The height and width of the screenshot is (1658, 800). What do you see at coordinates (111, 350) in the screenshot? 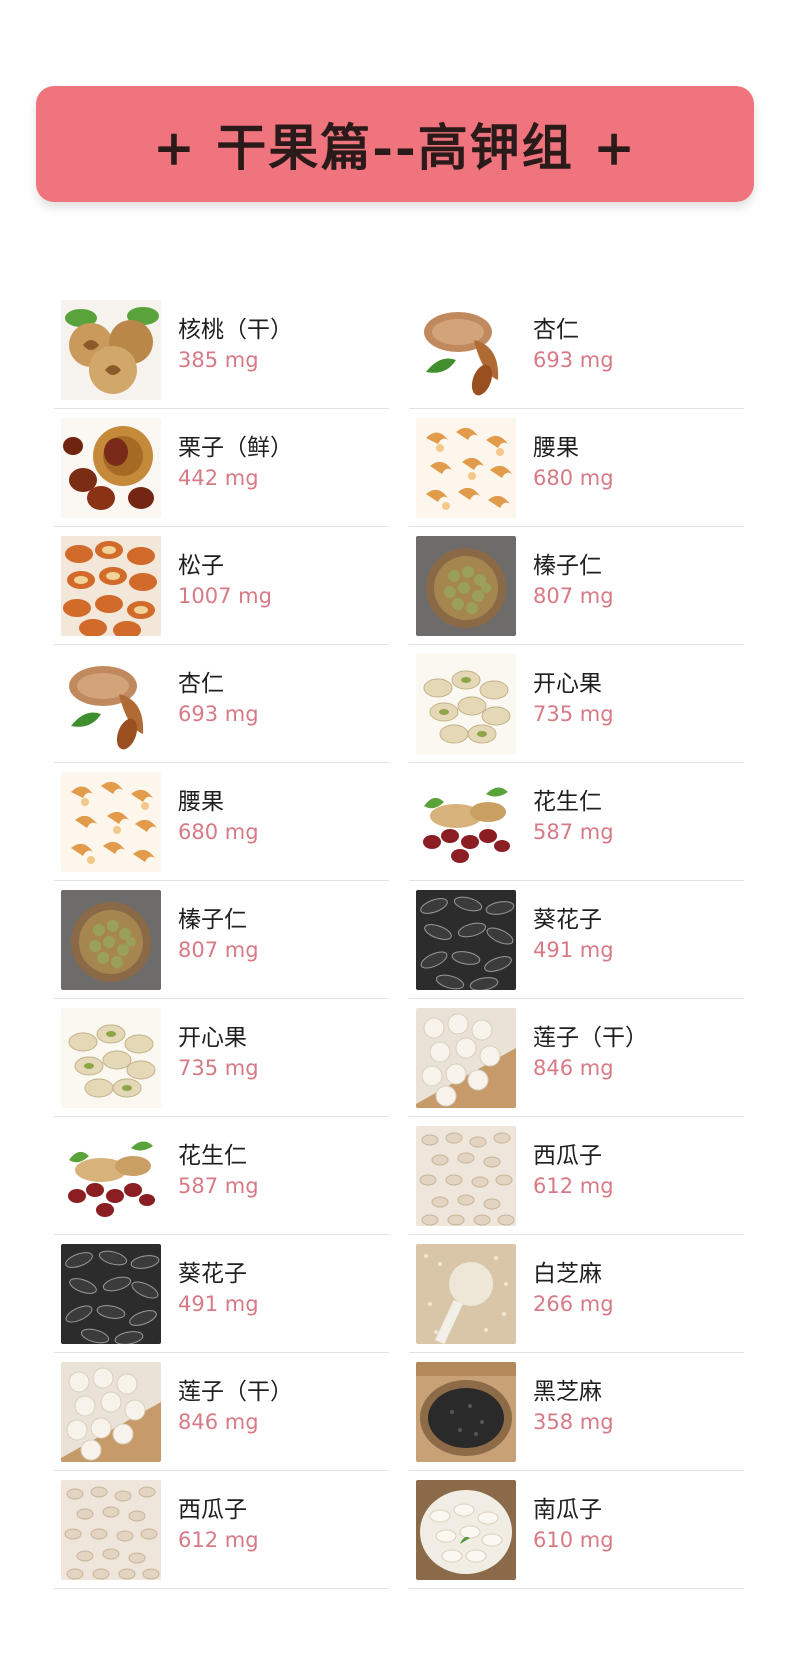
I see `walnut-icon` at bounding box center [111, 350].